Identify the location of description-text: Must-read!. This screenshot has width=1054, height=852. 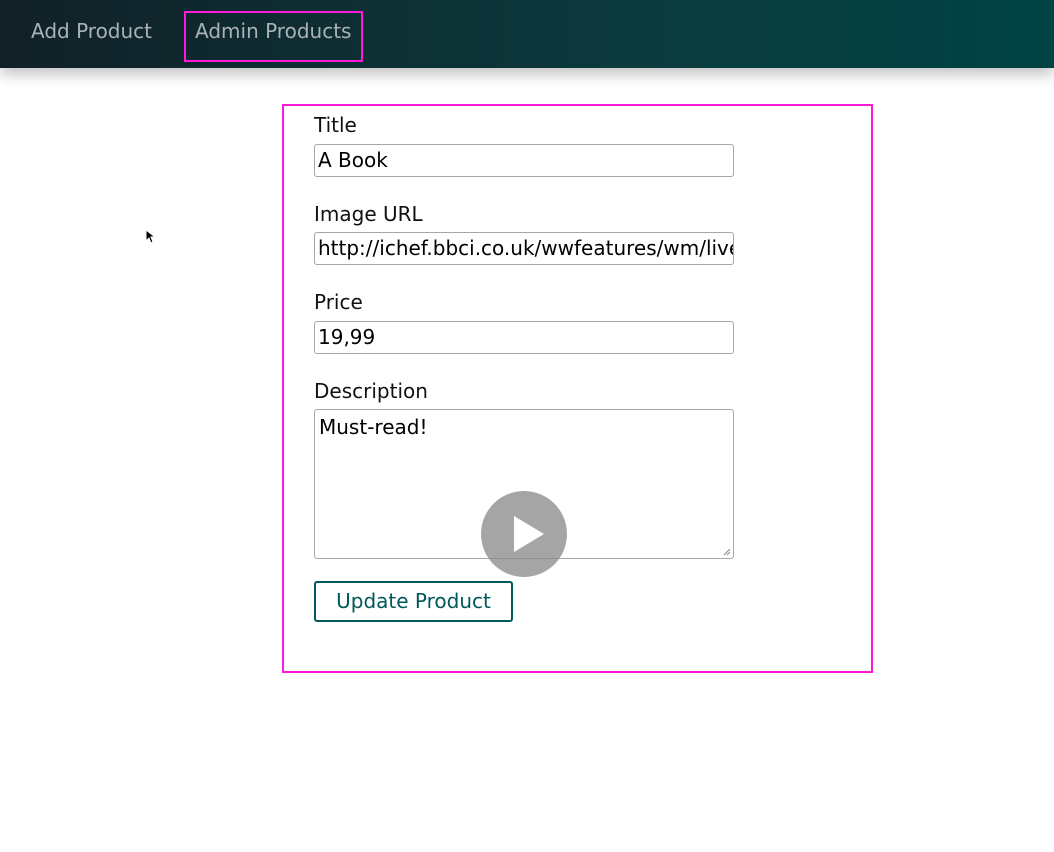
(373, 427).